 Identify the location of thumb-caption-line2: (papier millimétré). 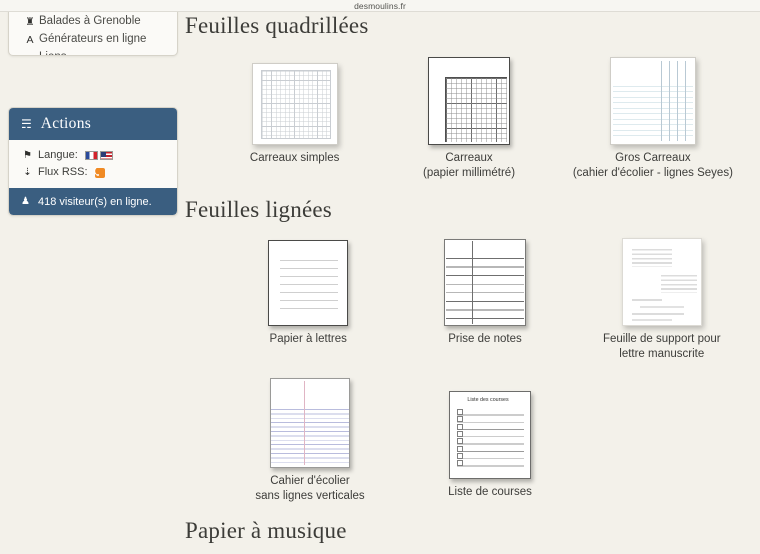
(469, 173).